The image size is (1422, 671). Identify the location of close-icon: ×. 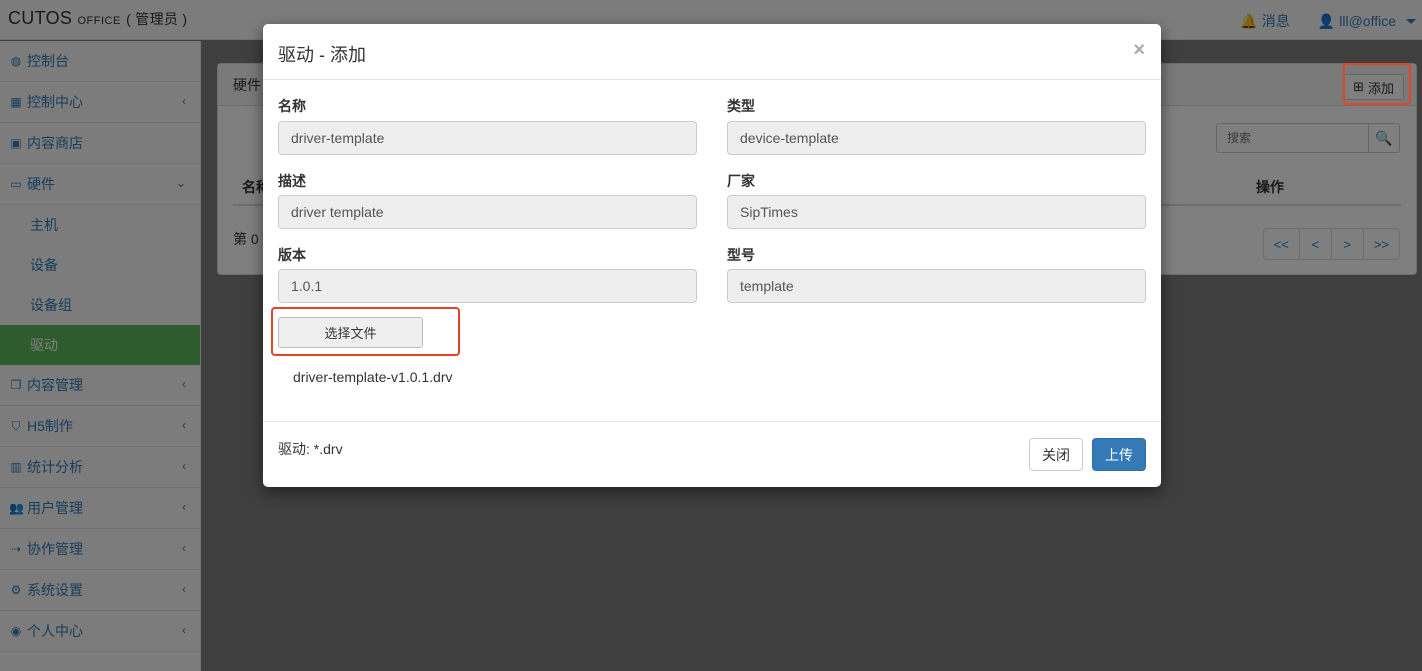
(1139, 50).